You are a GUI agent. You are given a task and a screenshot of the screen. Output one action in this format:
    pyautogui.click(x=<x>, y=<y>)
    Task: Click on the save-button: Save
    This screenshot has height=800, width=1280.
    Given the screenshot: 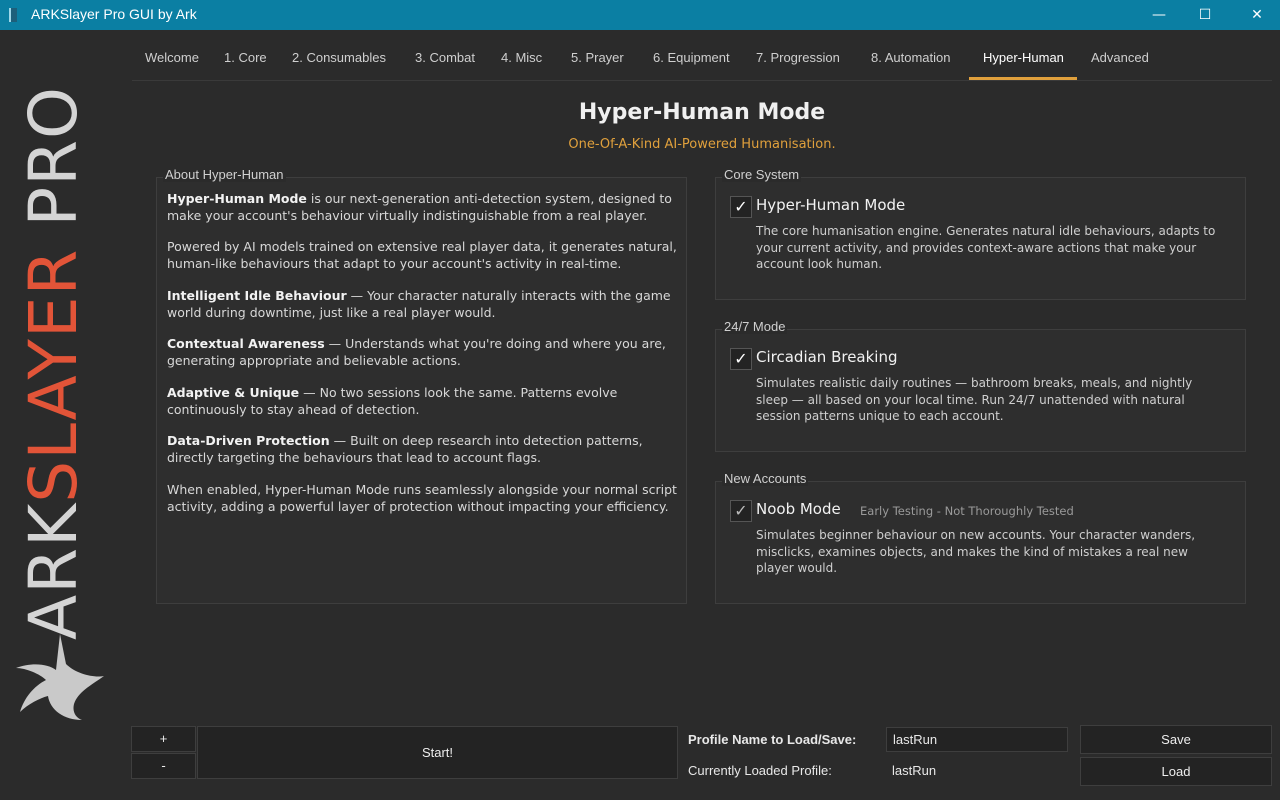 What is the action you would take?
    pyautogui.click(x=1176, y=739)
    